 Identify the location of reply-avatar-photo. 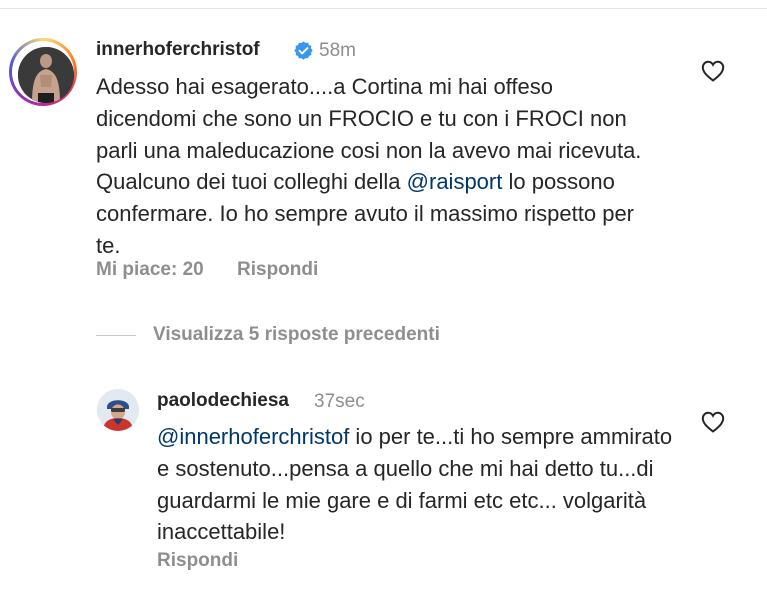
(118, 410).